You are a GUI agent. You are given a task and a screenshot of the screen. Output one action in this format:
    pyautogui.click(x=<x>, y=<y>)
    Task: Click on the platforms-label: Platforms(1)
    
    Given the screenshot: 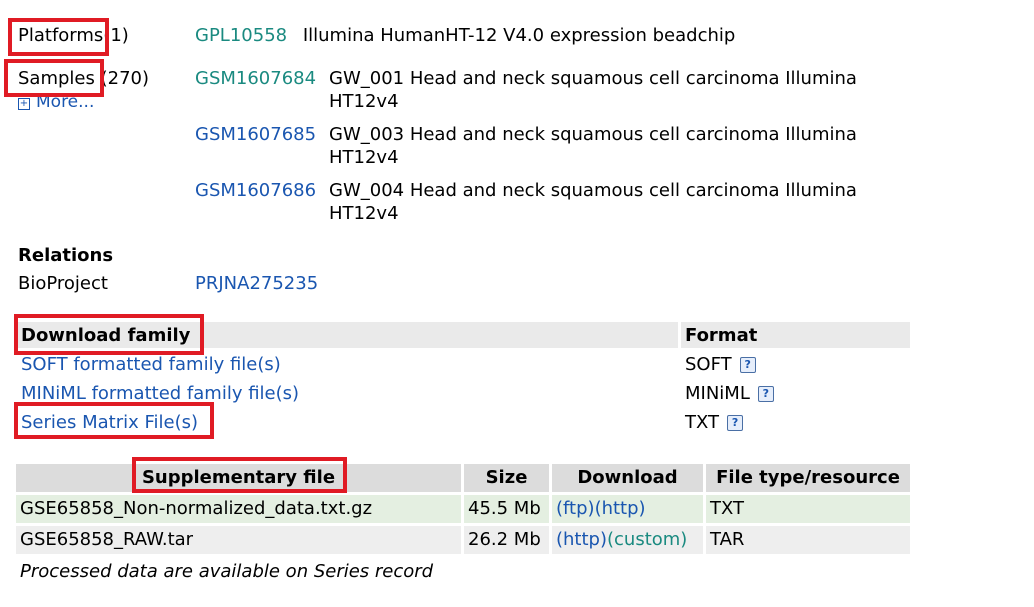 What is the action you would take?
    pyautogui.click(x=73, y=35)
    